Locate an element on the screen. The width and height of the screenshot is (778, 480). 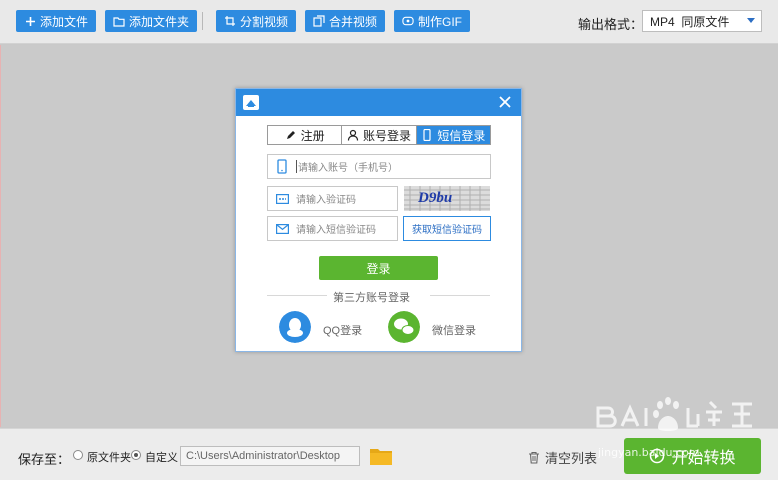
add-folder-button: 添加文件夹 is located at coordinates (151, 21).